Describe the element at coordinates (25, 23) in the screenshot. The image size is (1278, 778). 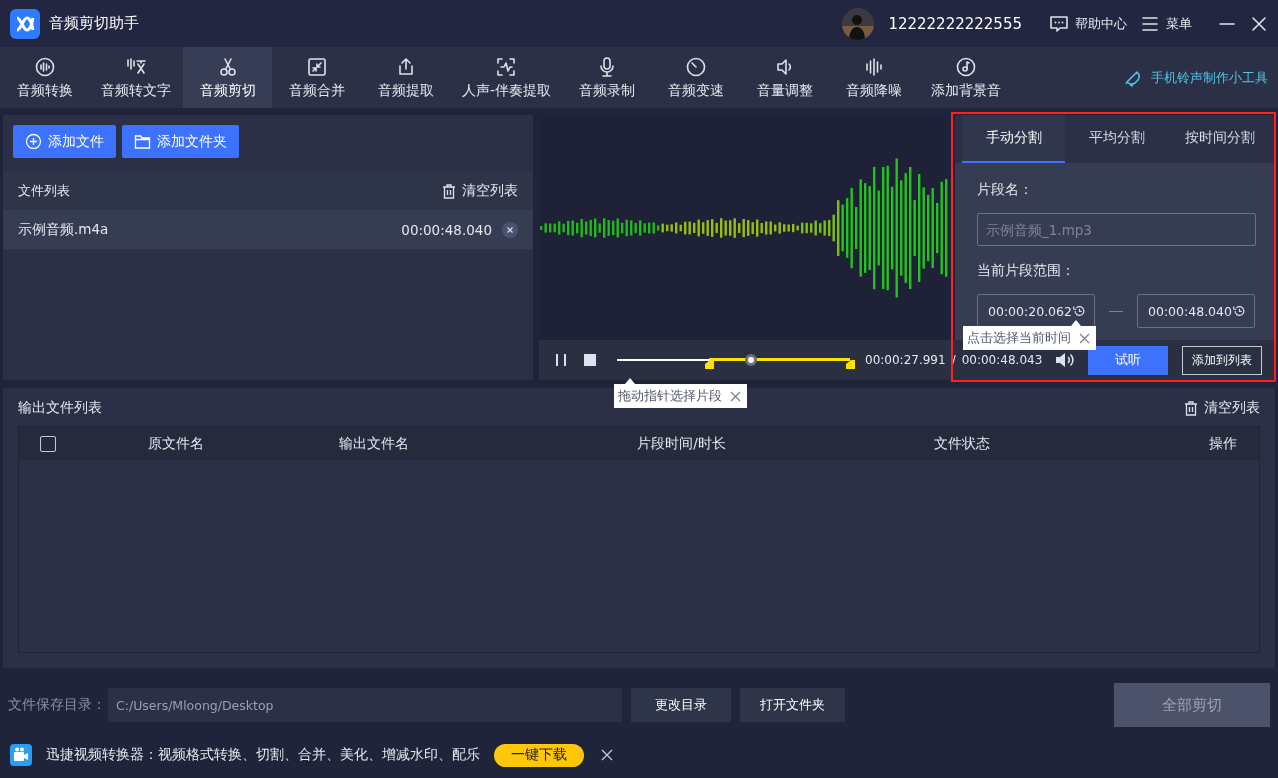
I see `app-logo` at that location.